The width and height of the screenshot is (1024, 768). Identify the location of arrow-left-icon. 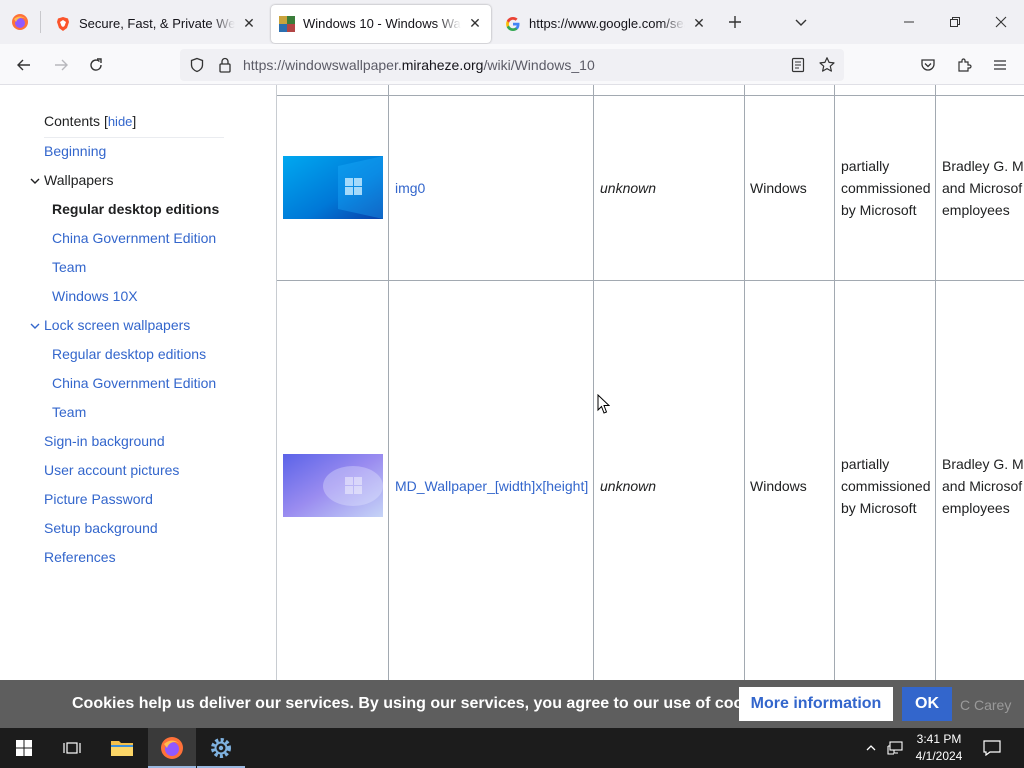
(23, 65).